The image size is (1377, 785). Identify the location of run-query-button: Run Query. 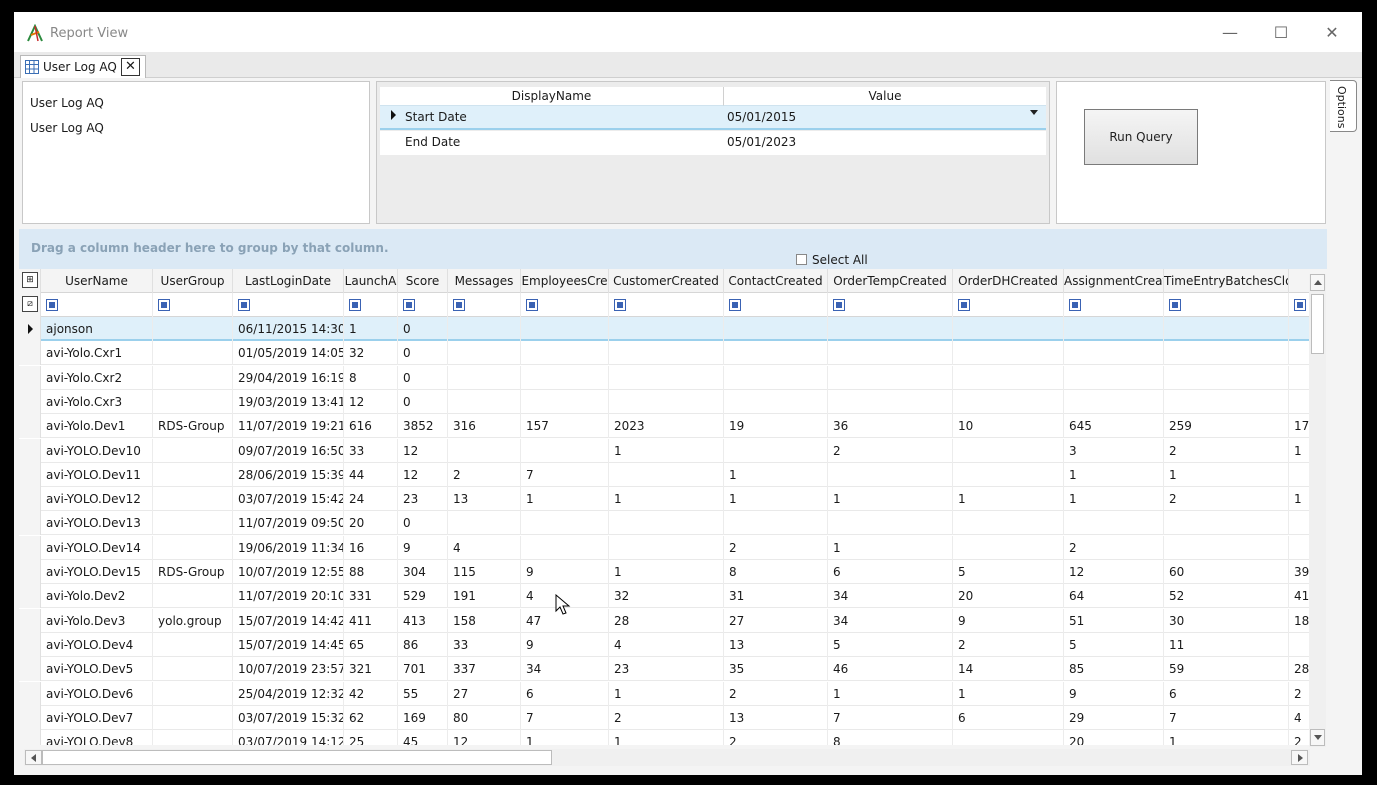
(1141, 137).